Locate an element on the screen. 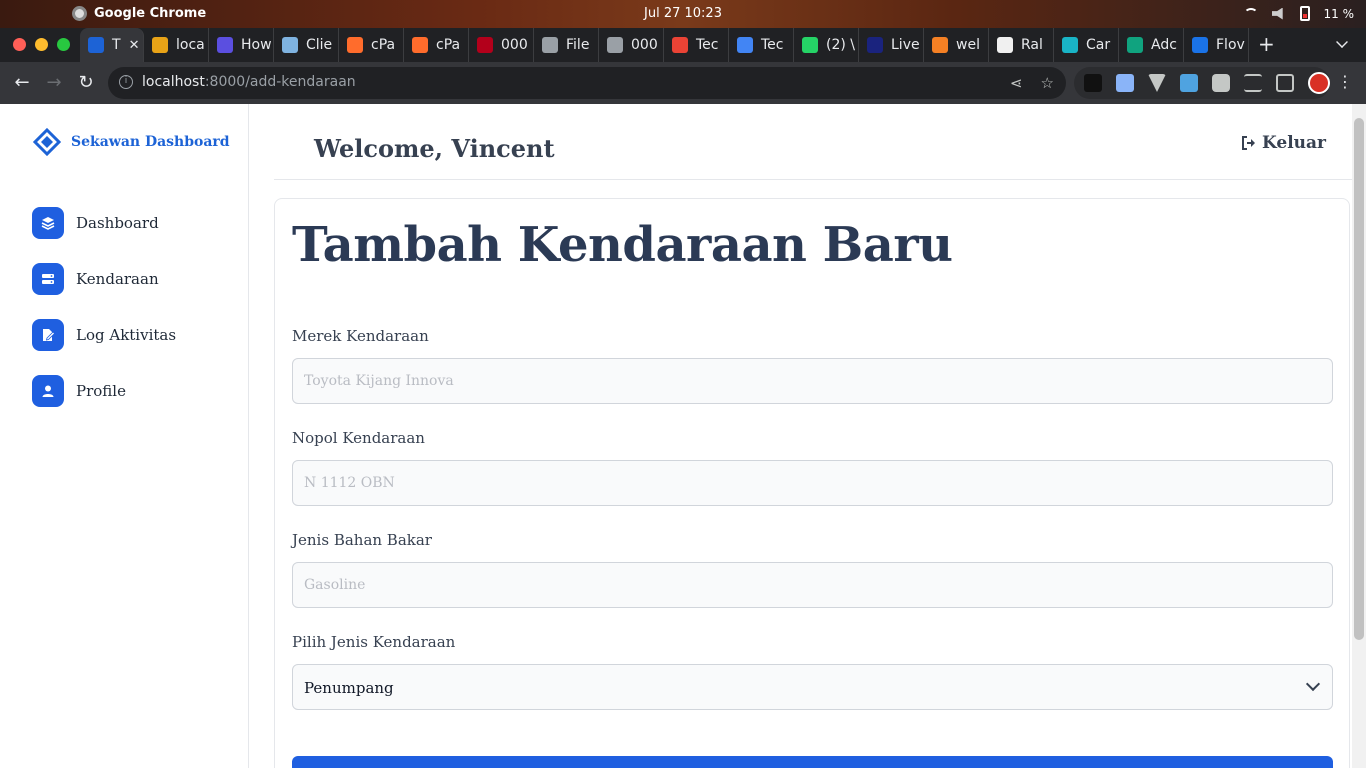 The image size is (1366, 768). site-info-icon: i is located at coordinates (126, 82).